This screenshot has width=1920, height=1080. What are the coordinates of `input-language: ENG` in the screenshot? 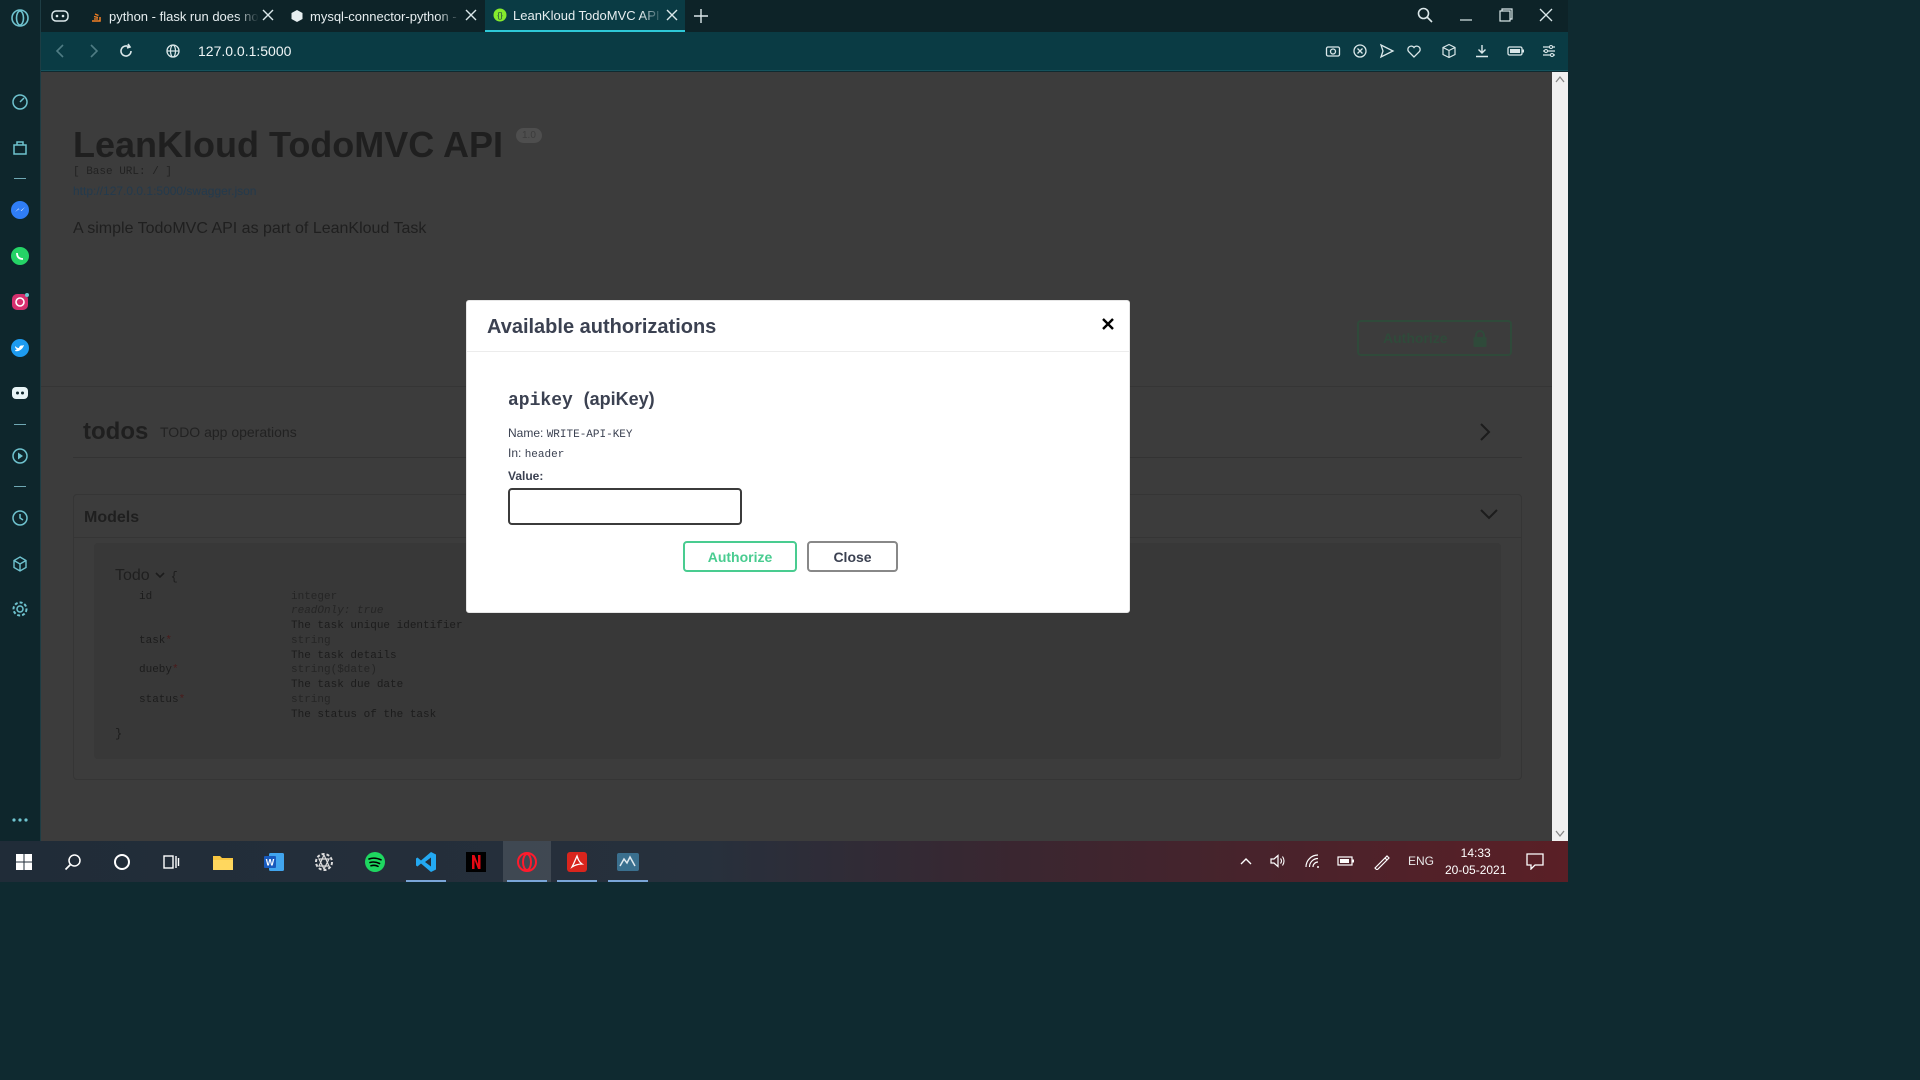 It's located at (1421, 861).